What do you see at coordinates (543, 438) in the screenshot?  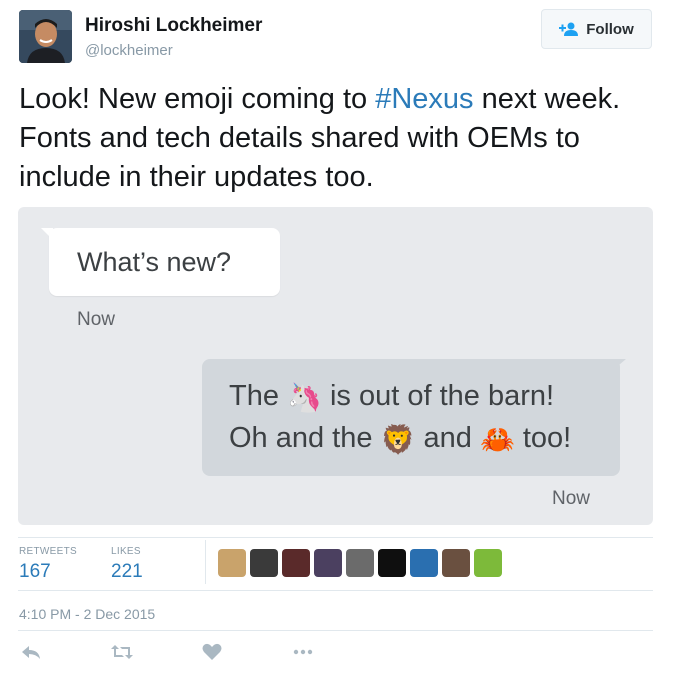 I see `outgoing-text: too!` at bounding box center [543, 438].